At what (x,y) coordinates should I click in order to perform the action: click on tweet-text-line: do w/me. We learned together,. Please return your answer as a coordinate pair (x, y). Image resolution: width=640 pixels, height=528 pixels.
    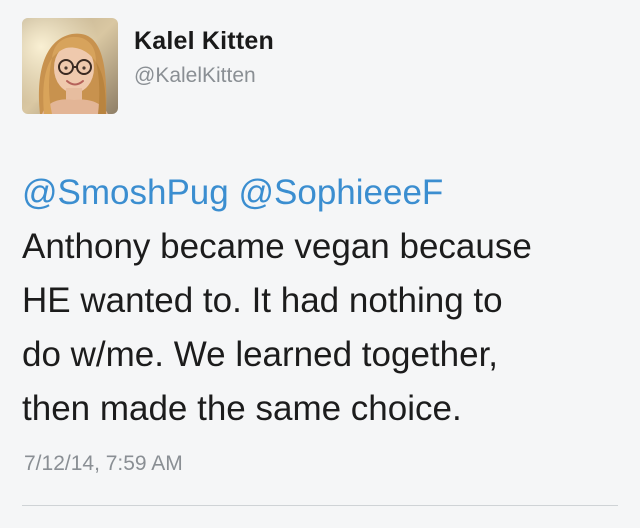
    Looking at the image, I should click on (260, 354).